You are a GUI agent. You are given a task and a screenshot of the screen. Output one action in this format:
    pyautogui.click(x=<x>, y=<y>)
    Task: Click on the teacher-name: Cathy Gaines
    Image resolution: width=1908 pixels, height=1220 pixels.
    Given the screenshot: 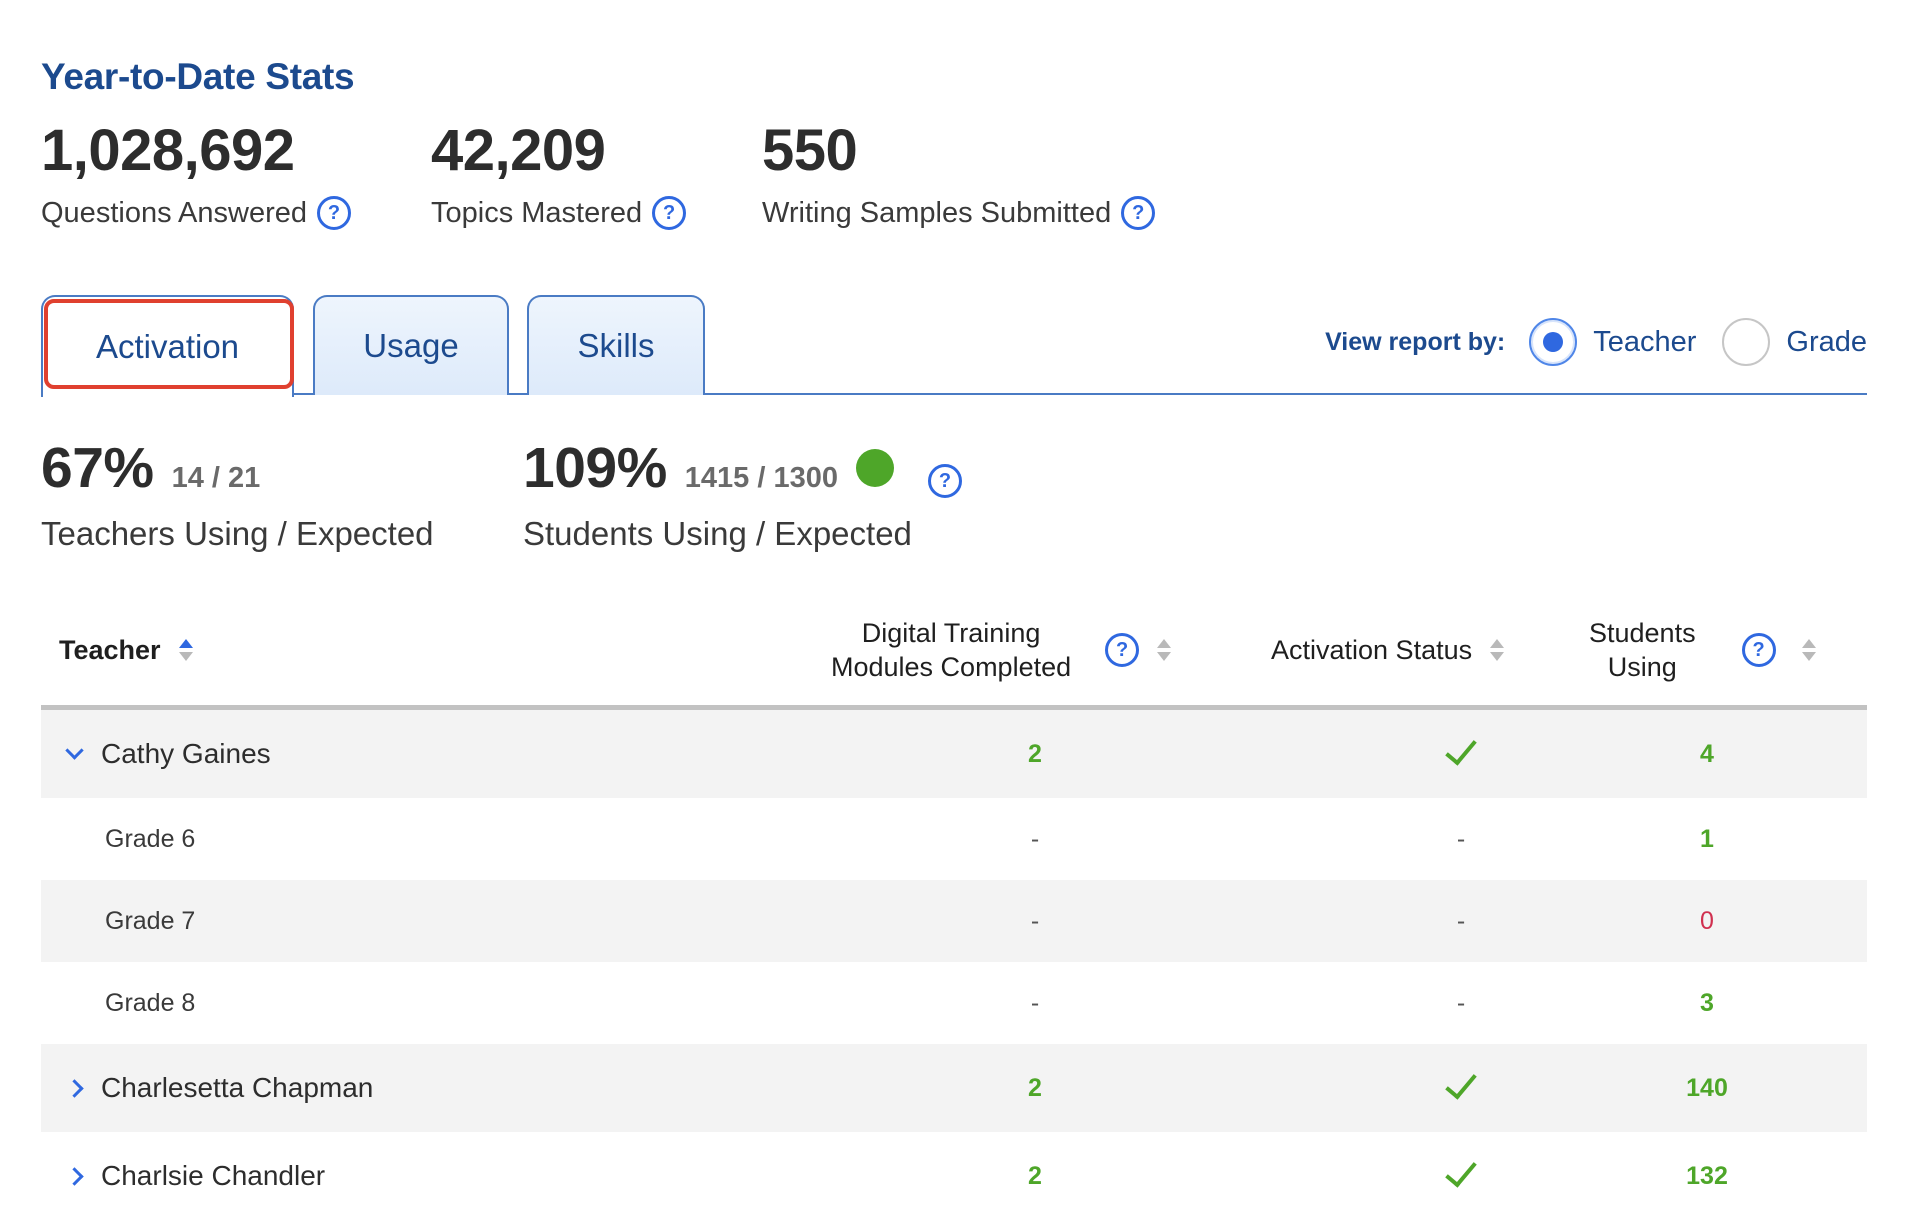 What is the action you would take?
    pyautogui.click(x=186, y=753)
    